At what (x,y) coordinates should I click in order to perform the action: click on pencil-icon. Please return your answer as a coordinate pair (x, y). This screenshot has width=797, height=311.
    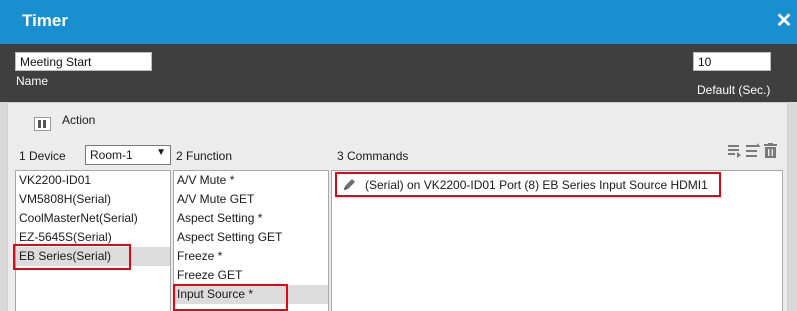
    Looking at the image, I should click on (349, 185).